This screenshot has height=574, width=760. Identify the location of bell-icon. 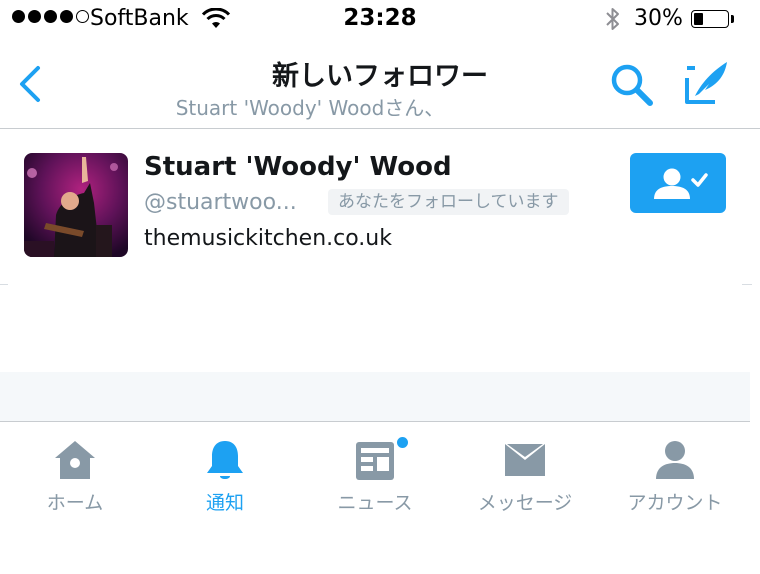
(225, 460).